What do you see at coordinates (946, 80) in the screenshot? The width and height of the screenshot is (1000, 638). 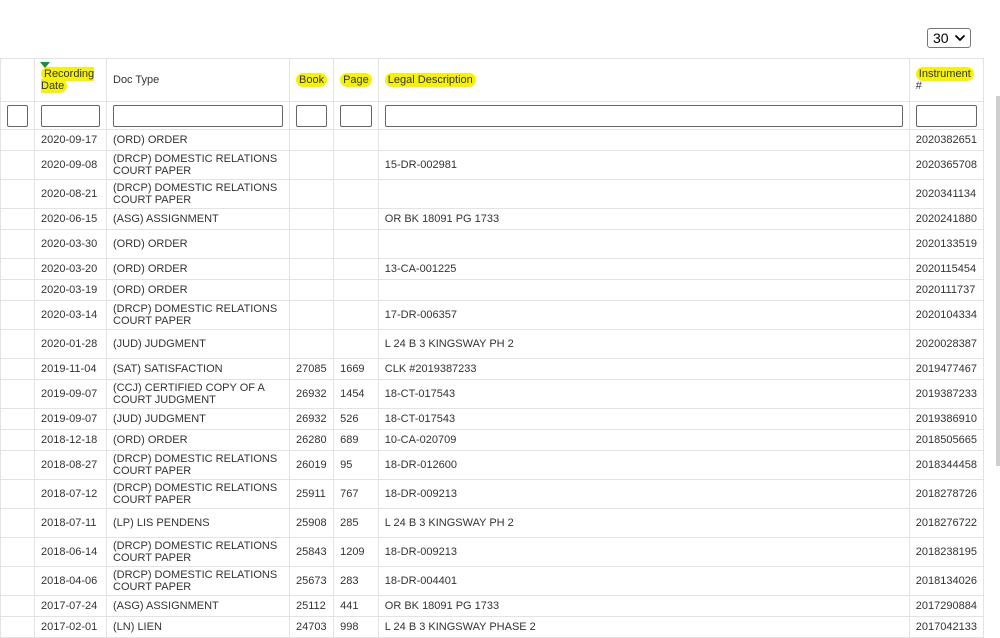 I see `header-instrument: Instrument #` at bounding box center [946, 80].